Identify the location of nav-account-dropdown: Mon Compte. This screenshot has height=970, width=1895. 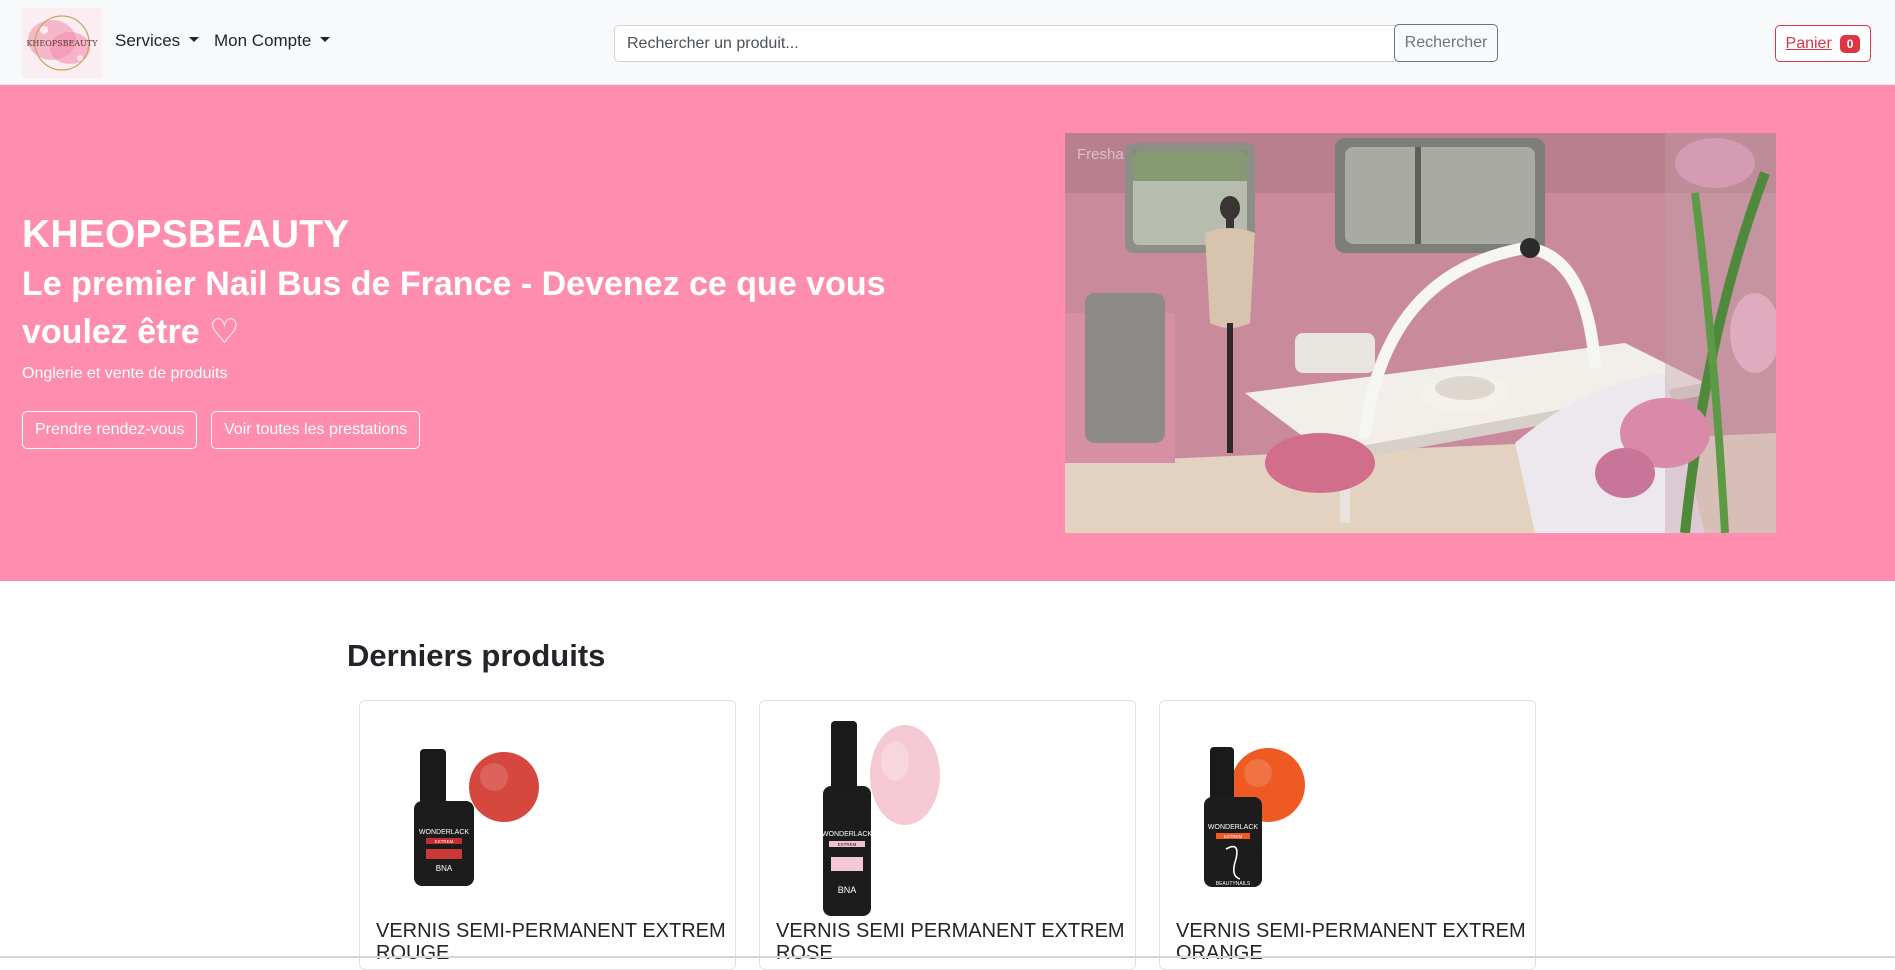
(272, 41).